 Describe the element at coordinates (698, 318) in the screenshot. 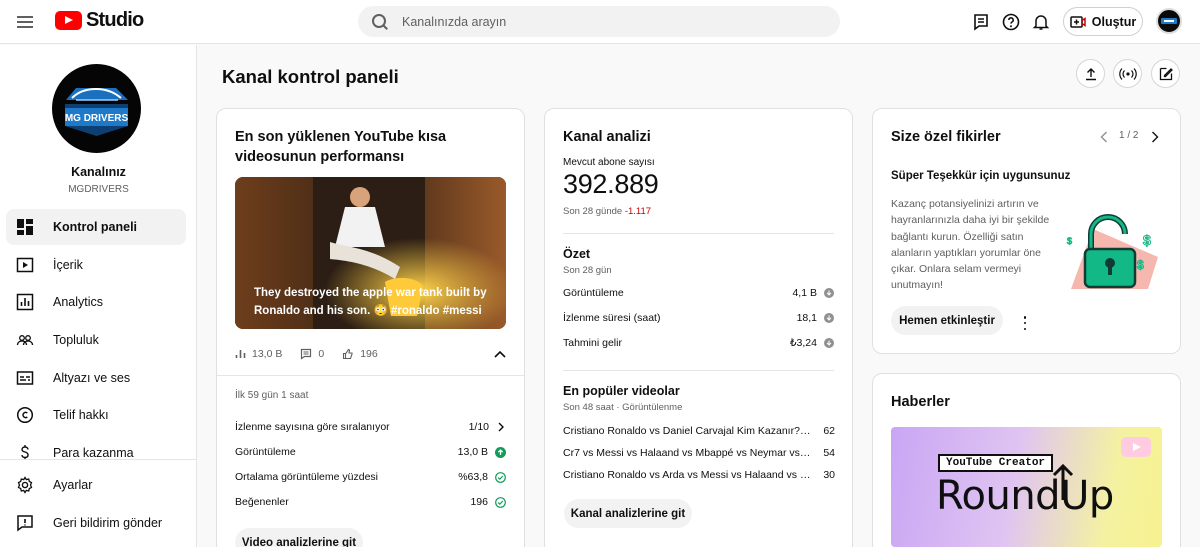

I see `summary-row: İzlenme süresi (saat) 18,1` at that location.